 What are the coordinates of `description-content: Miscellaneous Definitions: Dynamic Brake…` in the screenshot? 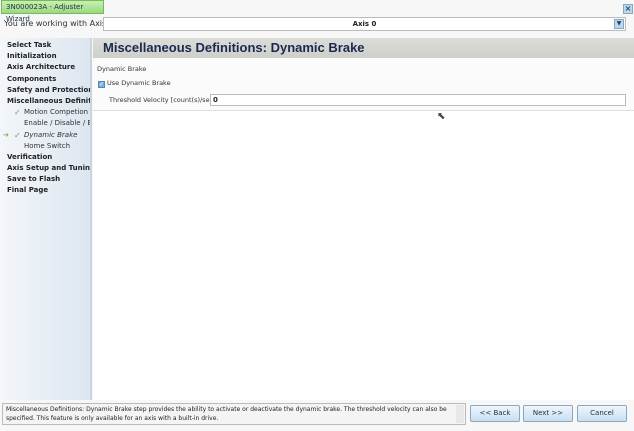 It's located at (226, 414).